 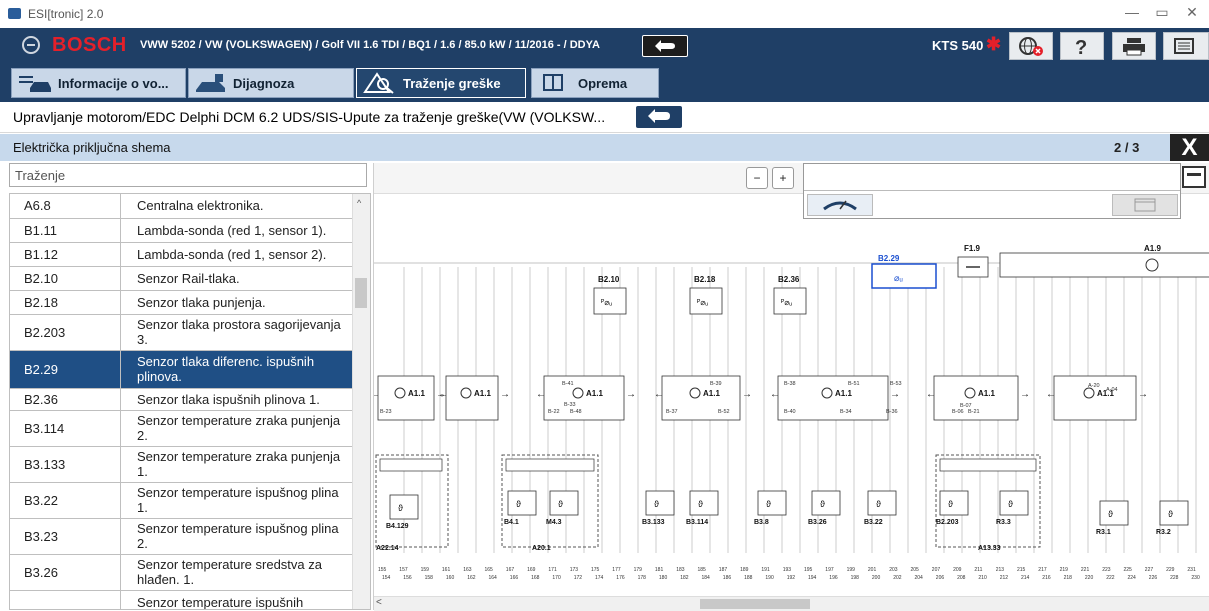 What do you see at coordinates (663, 578) in the screenshot?
I see `pin-number: 180` at bounding box center [663, 578].